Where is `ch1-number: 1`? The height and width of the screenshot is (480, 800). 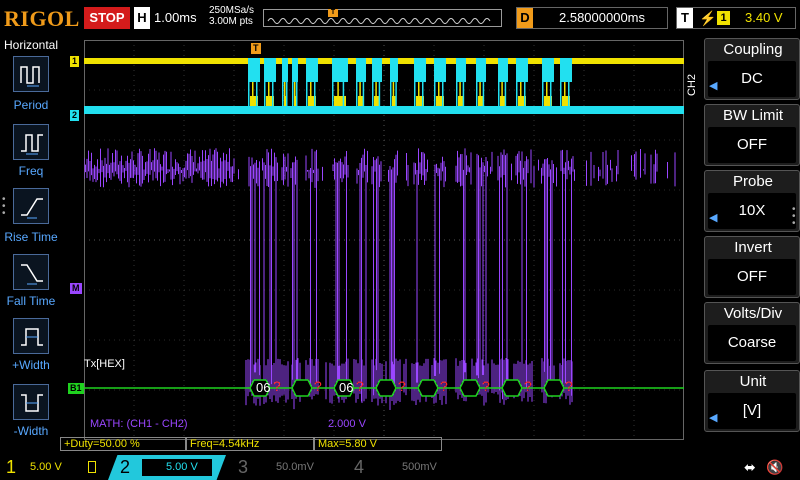 ch1-number: 1 is located at coordinates (11, 467).